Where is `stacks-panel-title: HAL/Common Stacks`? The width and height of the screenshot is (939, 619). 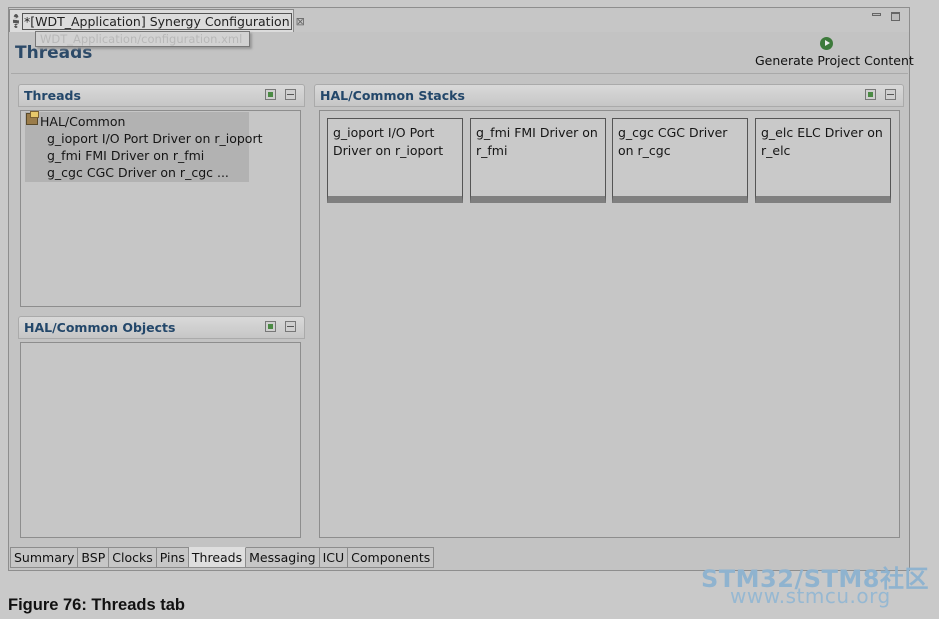
stacks-panel-title: HAL/Common Stacks is located at coordinates (392, 95).